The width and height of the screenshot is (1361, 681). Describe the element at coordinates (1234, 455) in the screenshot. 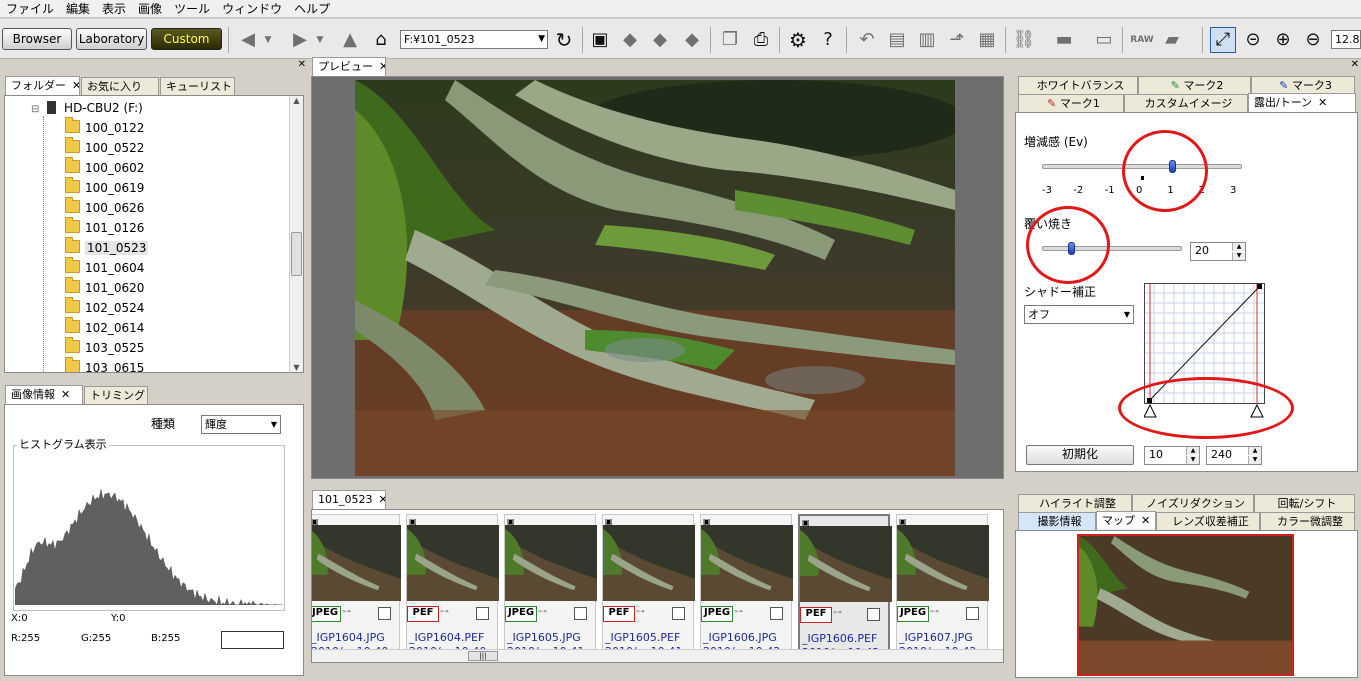

I see `high-value-field: 240 ▲ ▼` at that location.